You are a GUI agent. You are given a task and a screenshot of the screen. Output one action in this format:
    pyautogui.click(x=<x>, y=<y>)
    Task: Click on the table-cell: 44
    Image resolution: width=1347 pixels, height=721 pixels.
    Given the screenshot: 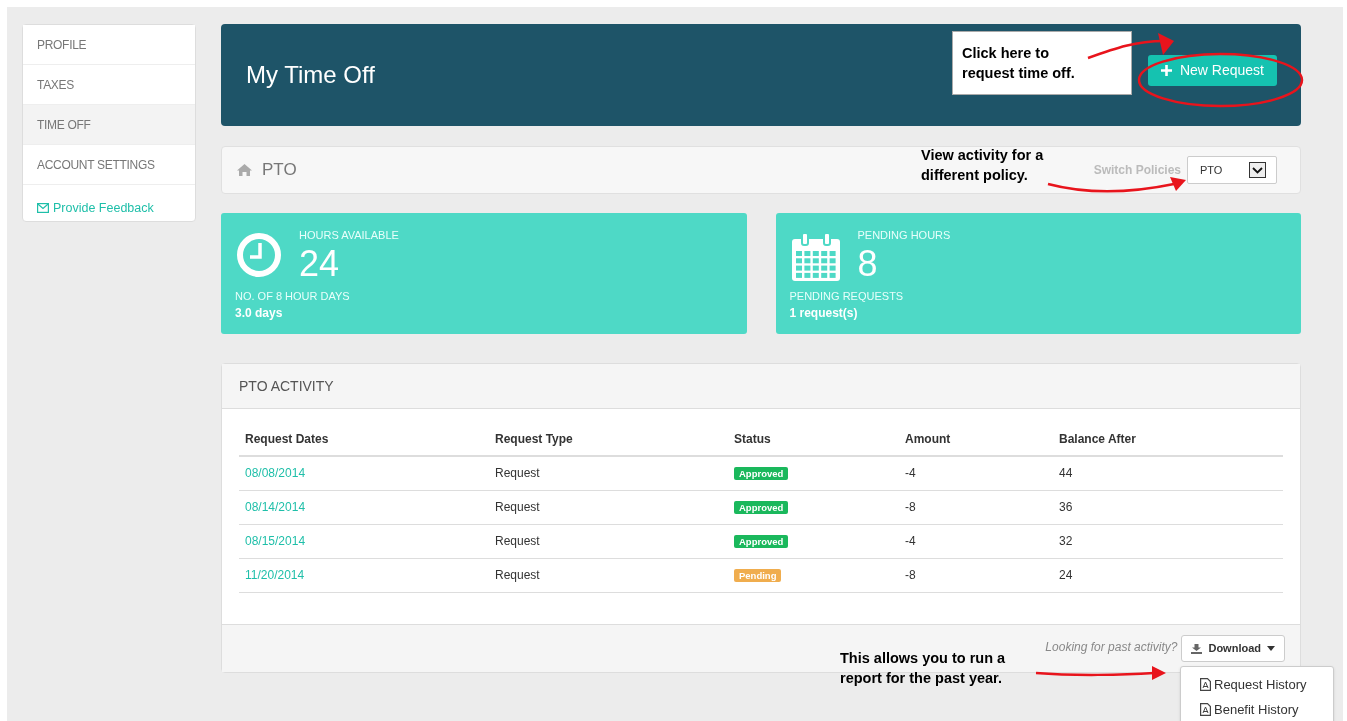 What is the action you would take?
    pyautogui.click(x=1168, y=473)
    